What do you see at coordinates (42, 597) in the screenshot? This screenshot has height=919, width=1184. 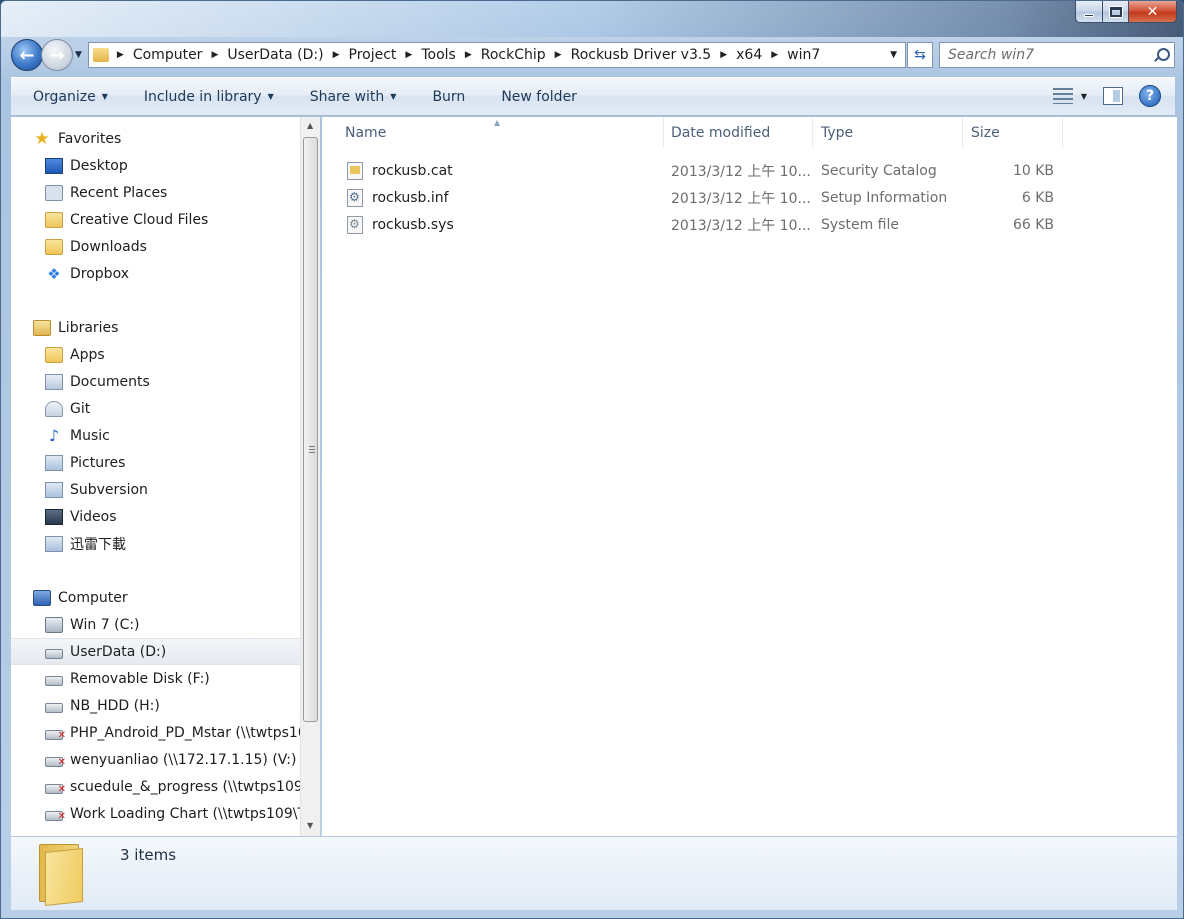 I see `computer-icon` at bounding box center [42, 597].